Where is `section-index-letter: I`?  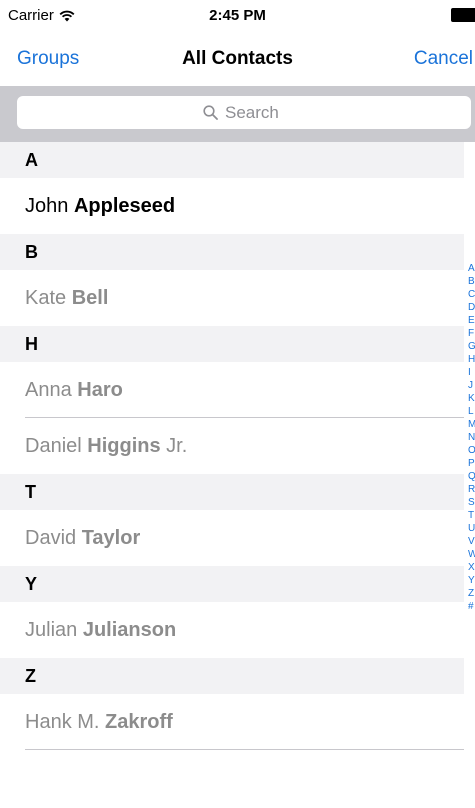 section-index-letter: I is located at coordinates (471, 372).